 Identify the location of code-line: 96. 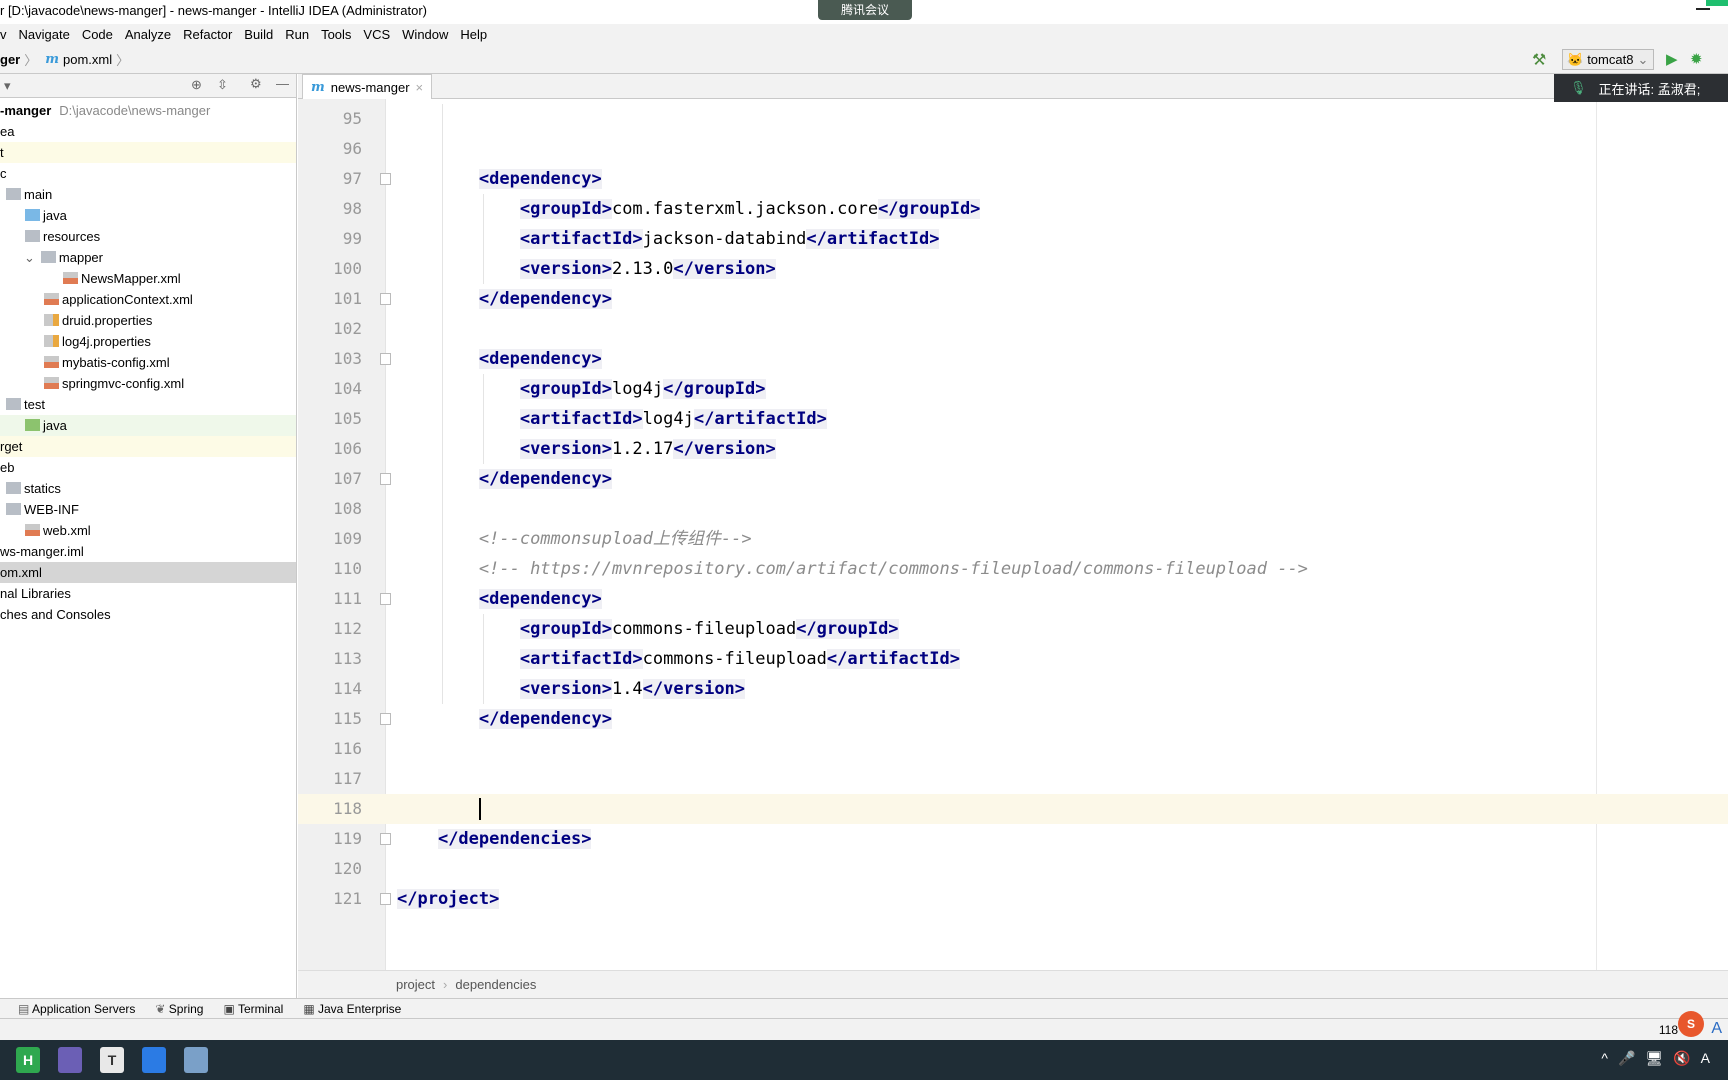
(1013, 149).